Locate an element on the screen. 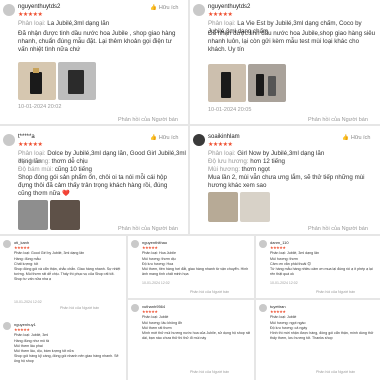  reviewer-name: soaikinhlam is located at coordinates (224, 137).